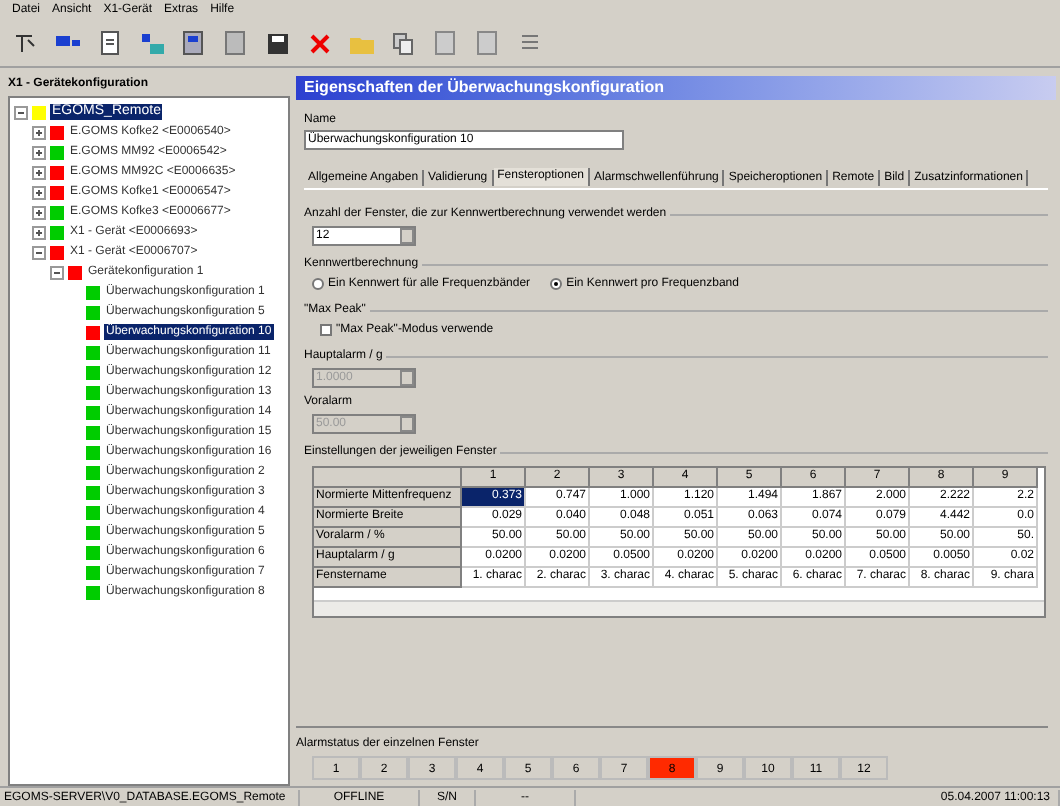 Image resolution: width=1060 pixels, height=806 pixels. I want to click on panel-title: Eigenschaften der Überwachungskonfiguration, so click(676, 88).